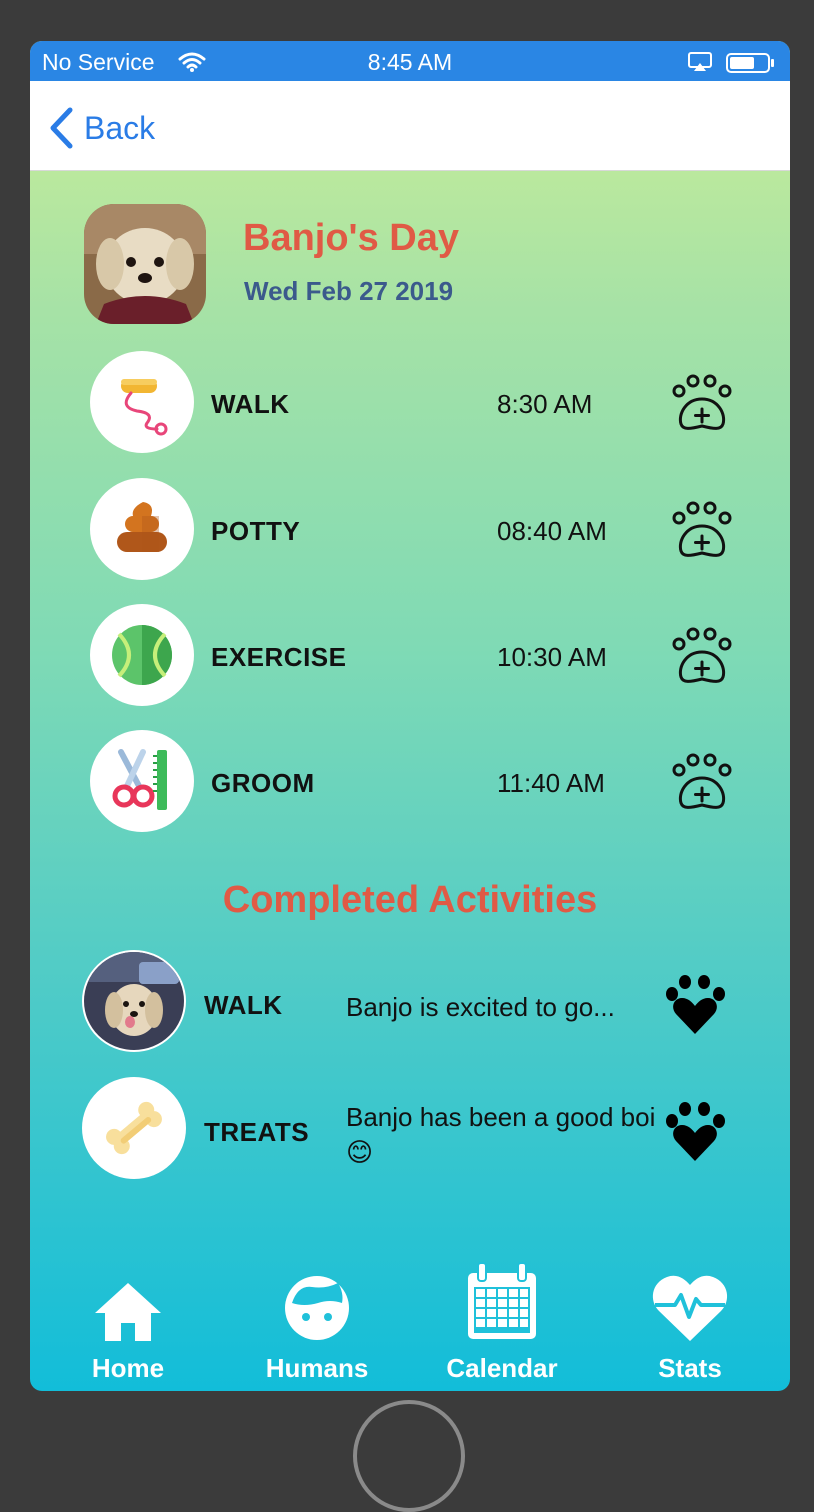 The height and width of the screenshot is (1512, 814). Describe the element at coordinates (552, 531) in the screenshot. I see `activity-time: 08:40 AM` at that location.